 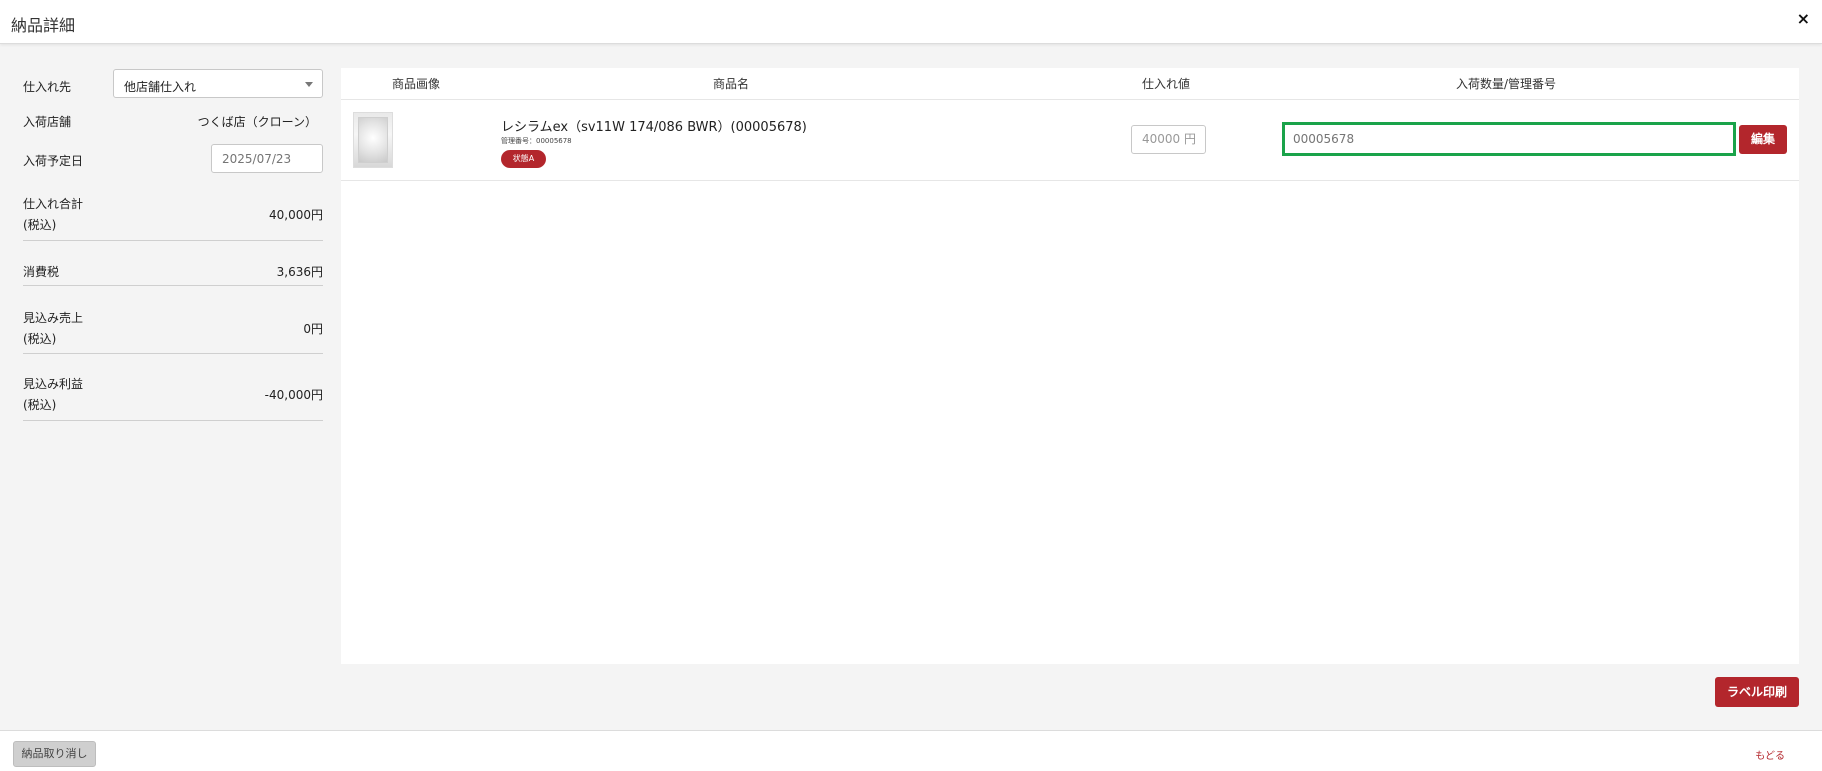 What do you see at coordinates (1161, 139) in the screenshot?
I see `price-placeholder: 40000` at bounding box center [1161, 139].